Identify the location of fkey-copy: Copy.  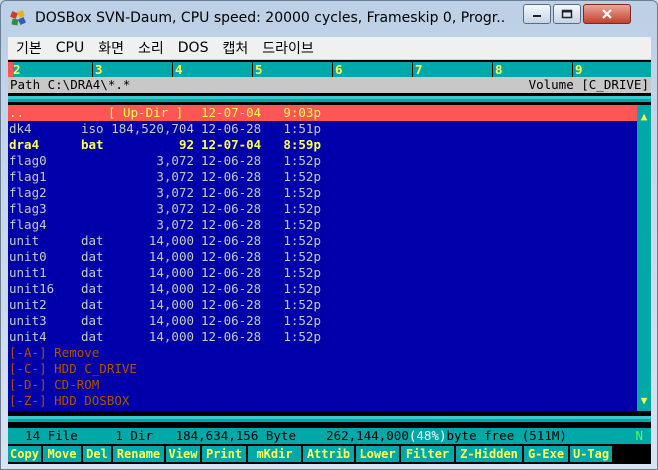
(24, 454).